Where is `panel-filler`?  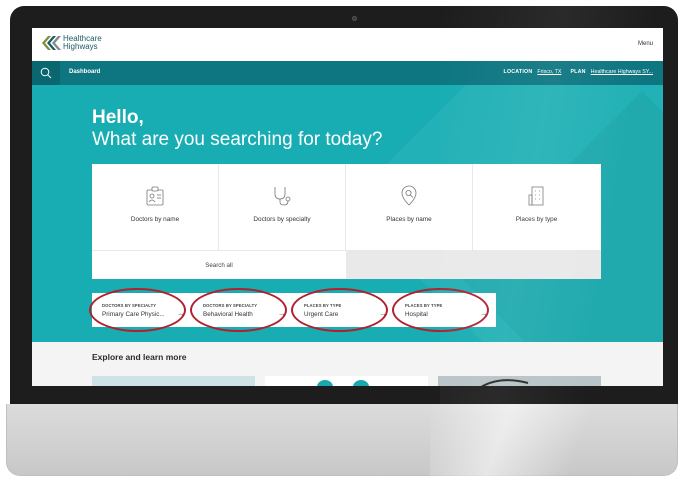
panel-filler is located at coordinates (473, 264).